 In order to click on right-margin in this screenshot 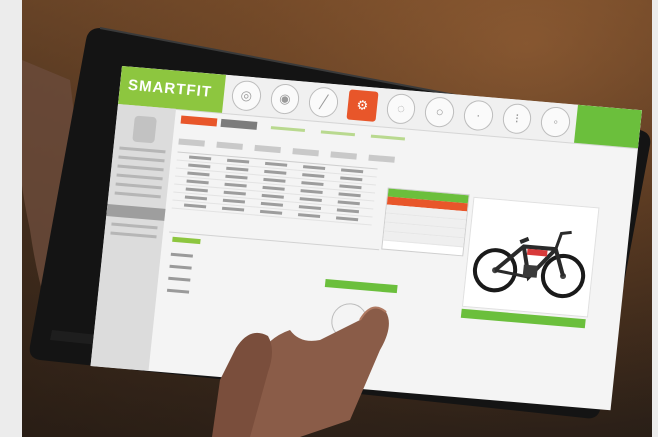, I will do `click(655, 218)`.